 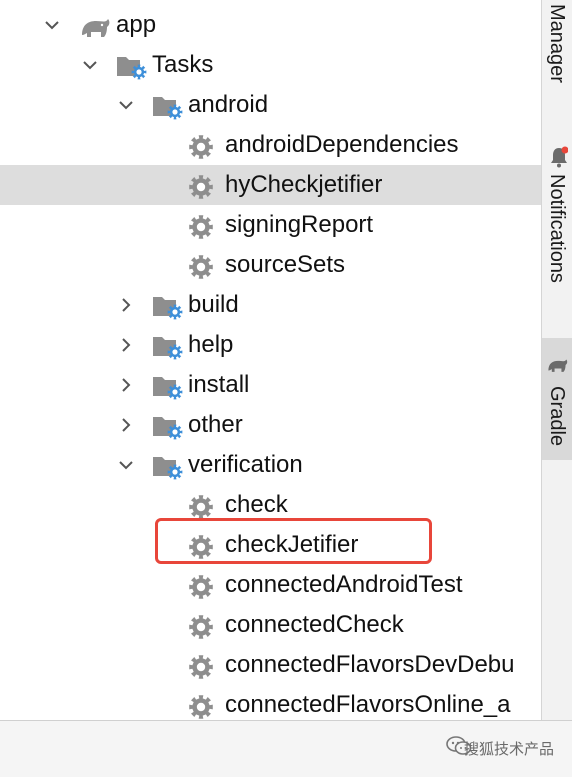 I want to click on tree-task-row: connectedAndroidTest, so click(x=270, y=585).